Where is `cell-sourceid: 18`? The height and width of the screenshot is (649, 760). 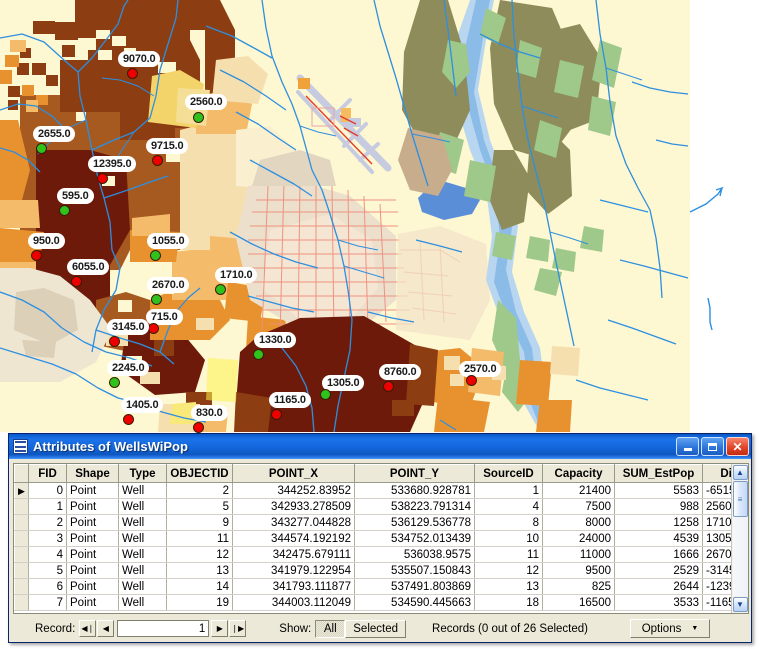 cell-sourceid: 18 is located at coordinates (508, 602).